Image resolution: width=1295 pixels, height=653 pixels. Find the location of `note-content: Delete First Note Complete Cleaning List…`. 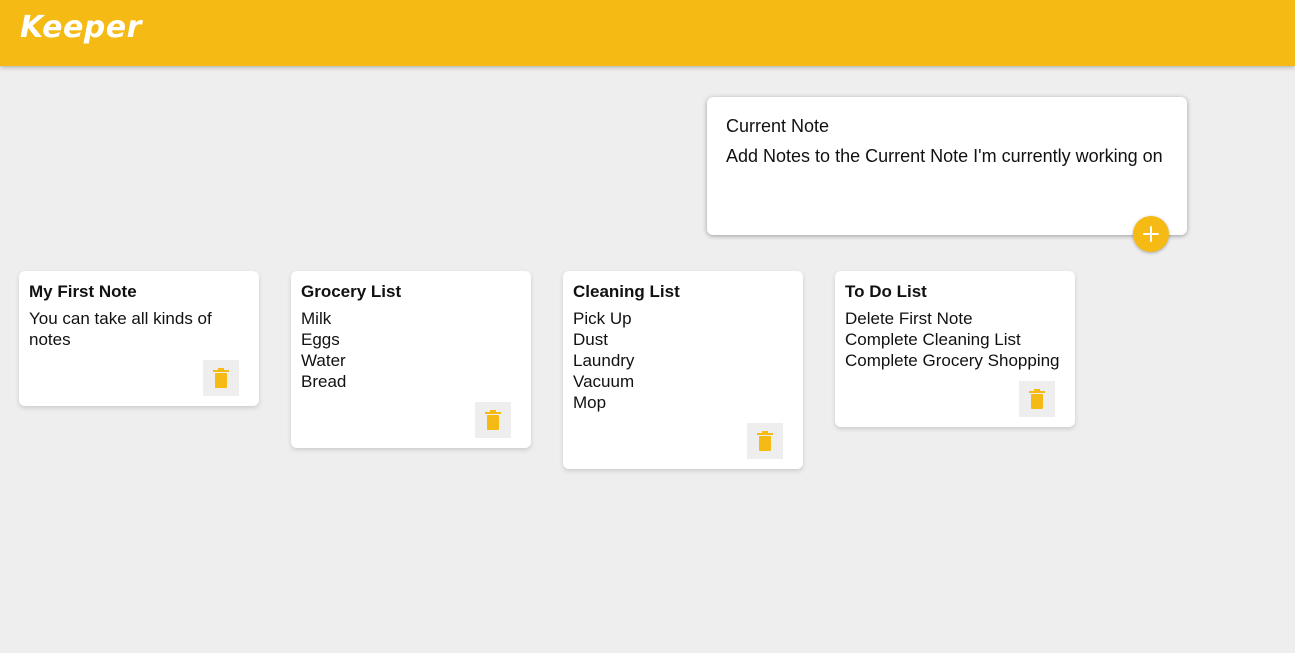

note-content: Delete First Note Complete Cleaning List… is located at coordinates (952, 339).